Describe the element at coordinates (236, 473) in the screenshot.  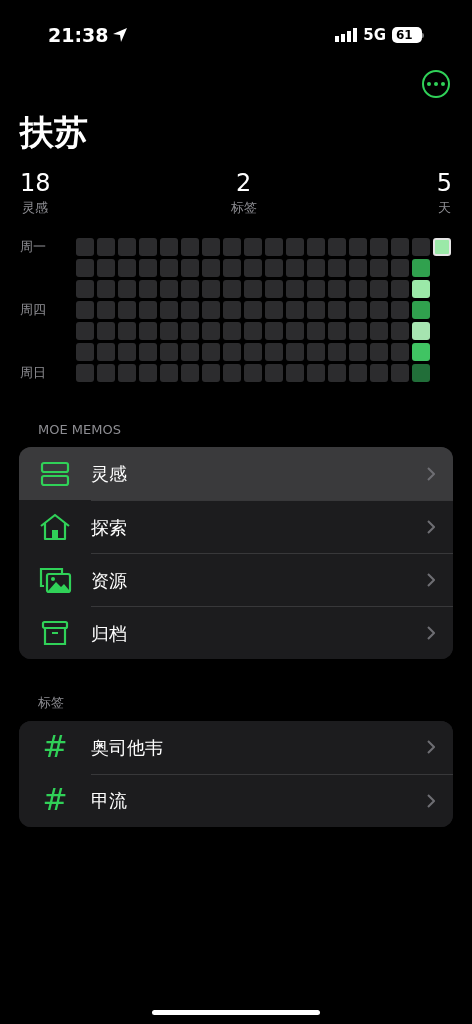
I see `list-item: 灵感` at that location.